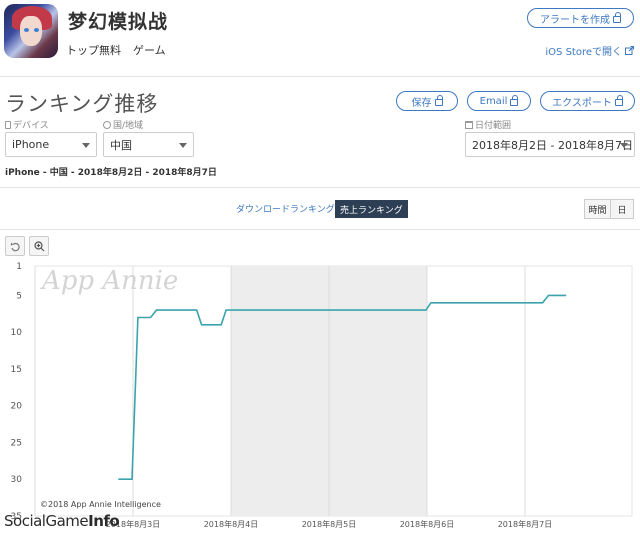 The width and height of the screenshot is (640, 534). Describe the element at coordinates (110, 281) in the screenshot. I see `chart-watermark: App Annie` at that location.